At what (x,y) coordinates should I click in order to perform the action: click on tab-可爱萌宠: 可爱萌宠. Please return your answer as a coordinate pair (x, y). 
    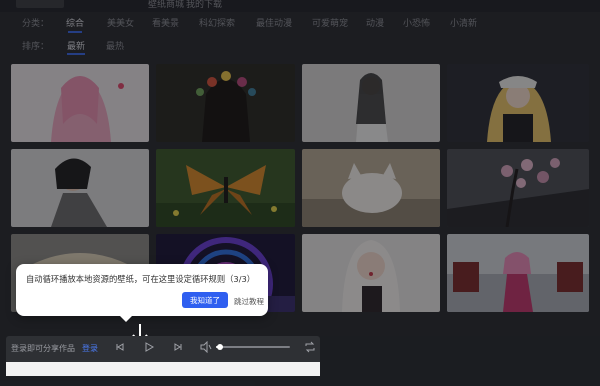
    Looking at the image, I should click on (330, 22).